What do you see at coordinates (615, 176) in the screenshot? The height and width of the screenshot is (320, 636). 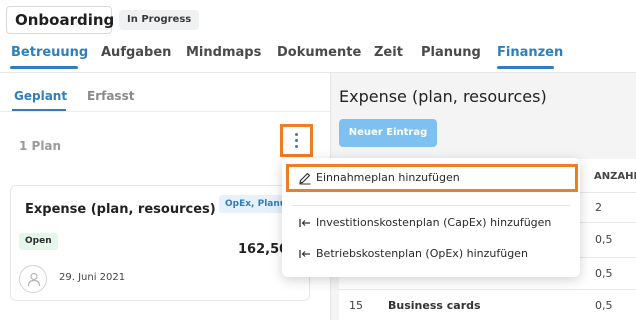 I see `column-header-quantity: ANZAHL` at bounding box center [615, 176].